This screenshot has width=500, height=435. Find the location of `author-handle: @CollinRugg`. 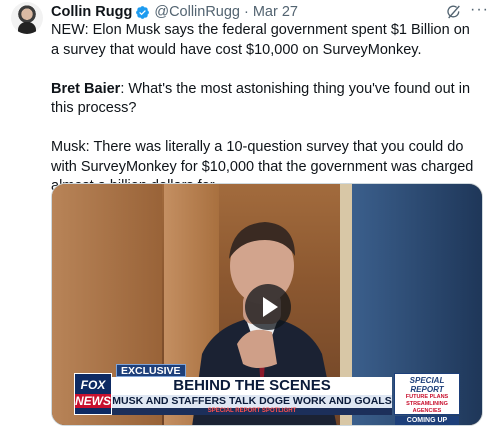

author-handle: @CollinRugg is located at coordinates (197, 12).